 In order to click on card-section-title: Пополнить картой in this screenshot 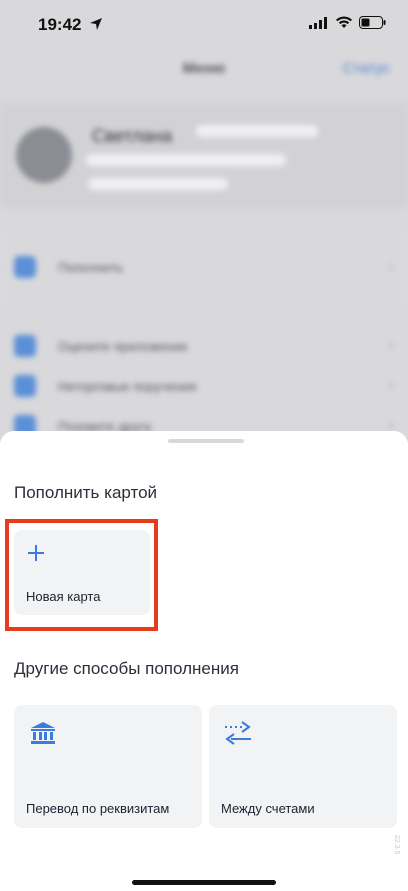, I will do `click(86, 492)`.